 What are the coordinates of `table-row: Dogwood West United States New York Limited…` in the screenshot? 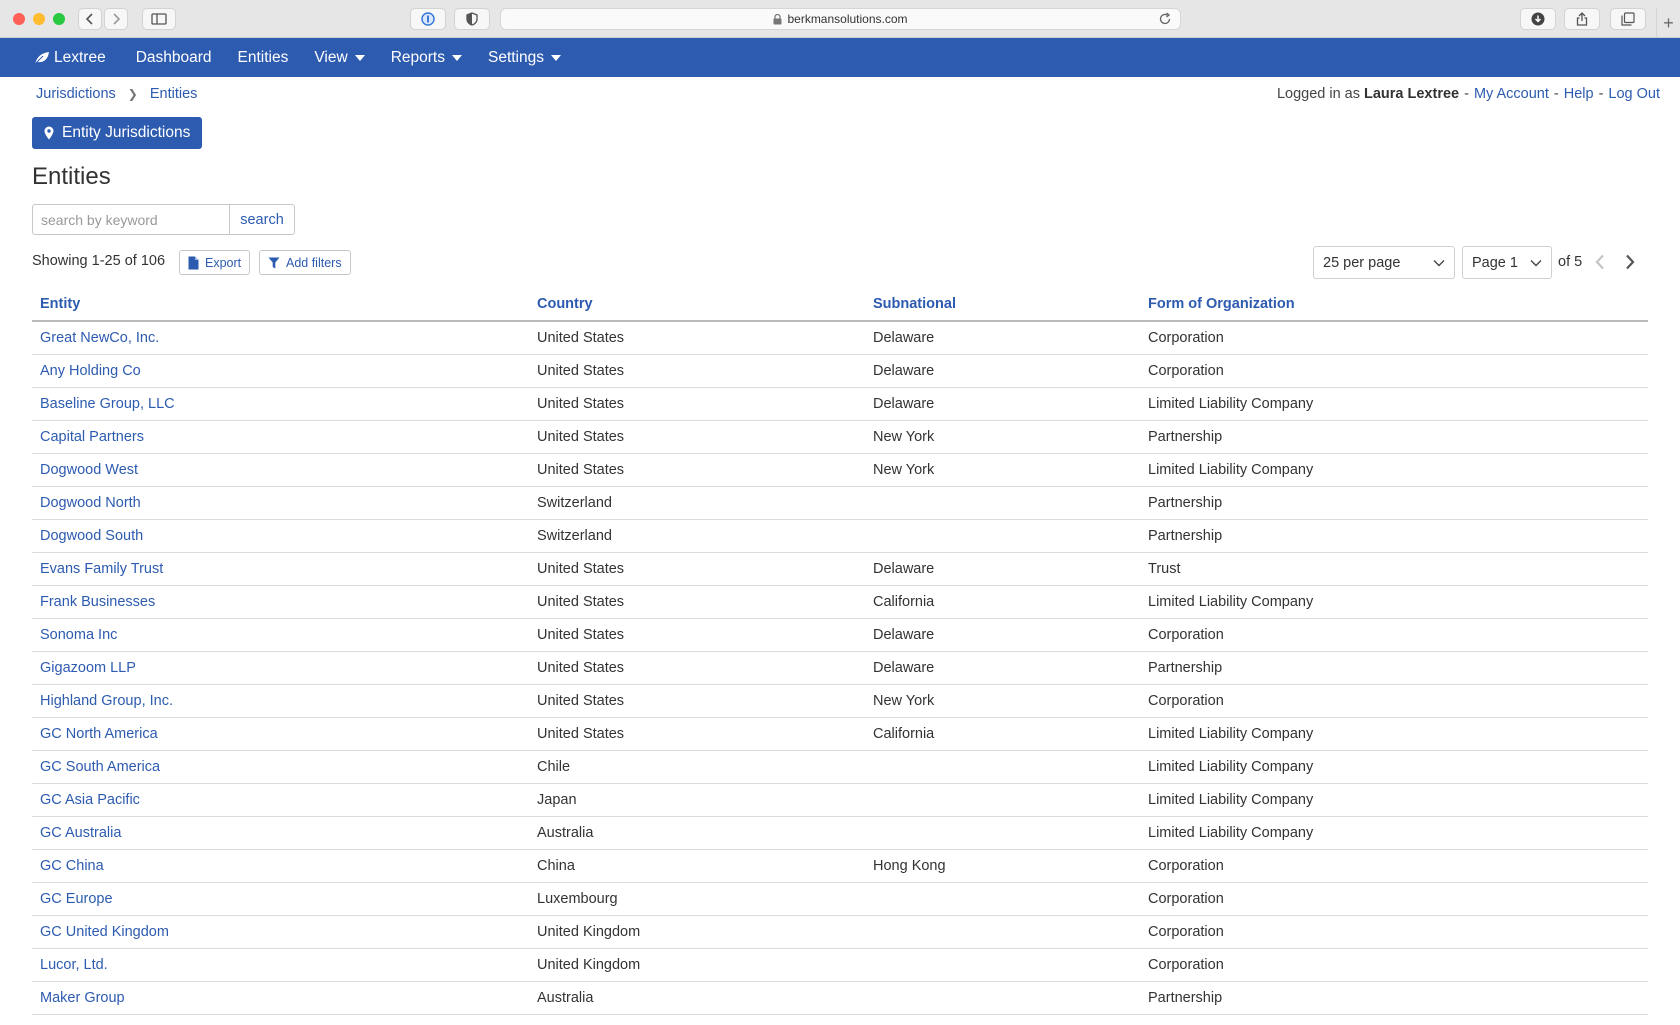 It's located at (840, 470).